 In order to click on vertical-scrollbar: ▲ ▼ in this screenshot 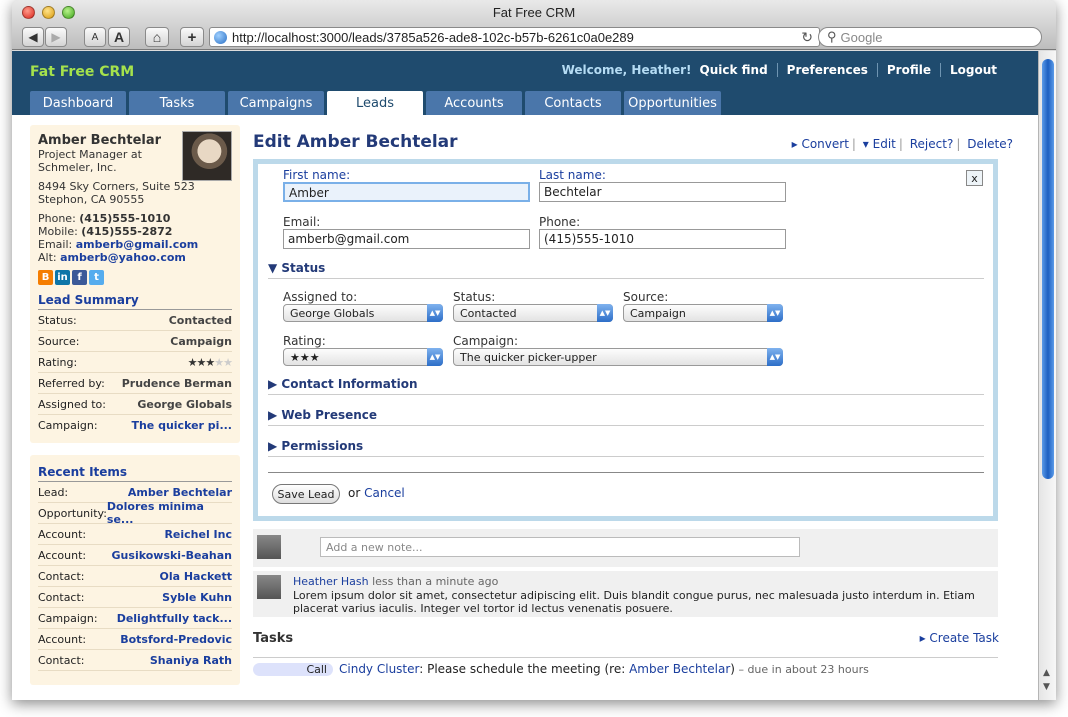, I will do `click(1047, 375)`.